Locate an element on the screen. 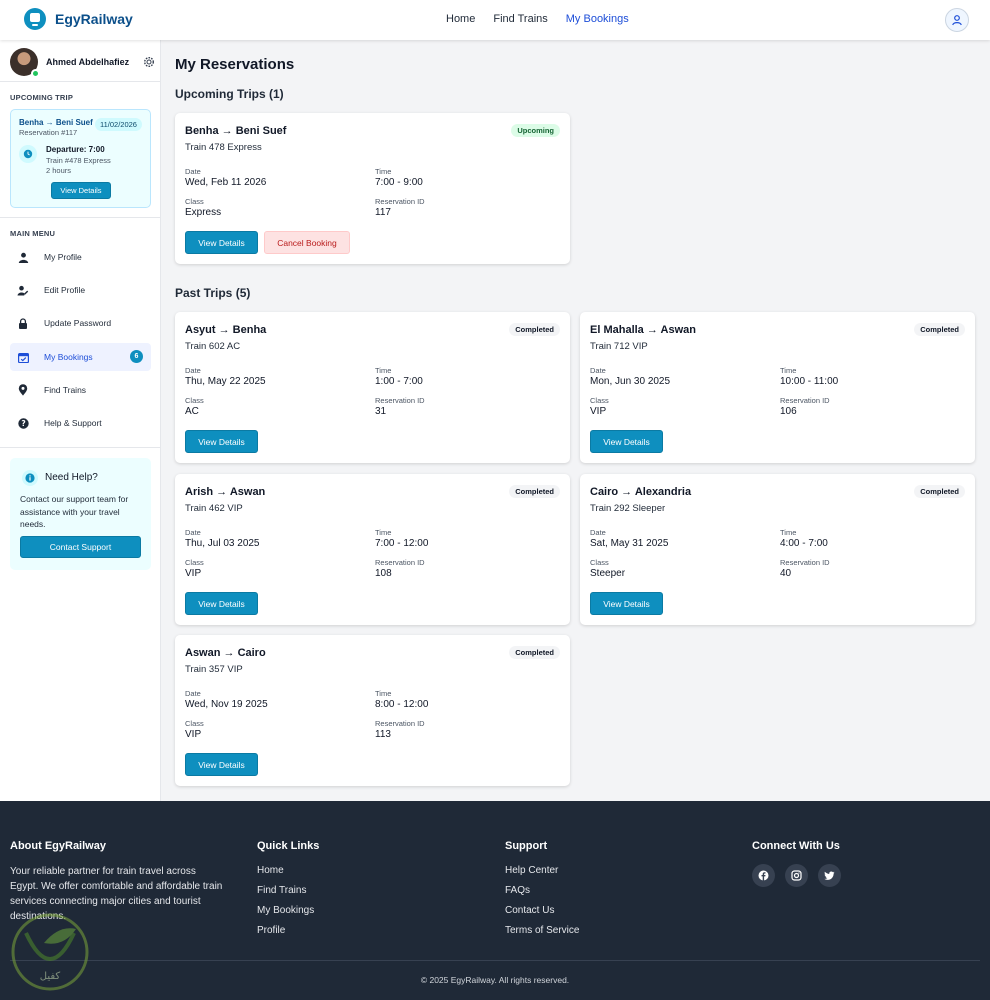 Image resolution: width=990 pixels, height=1000 pixels. nav-link-find-trains: Find Trains is located at coordinates (520, 19).